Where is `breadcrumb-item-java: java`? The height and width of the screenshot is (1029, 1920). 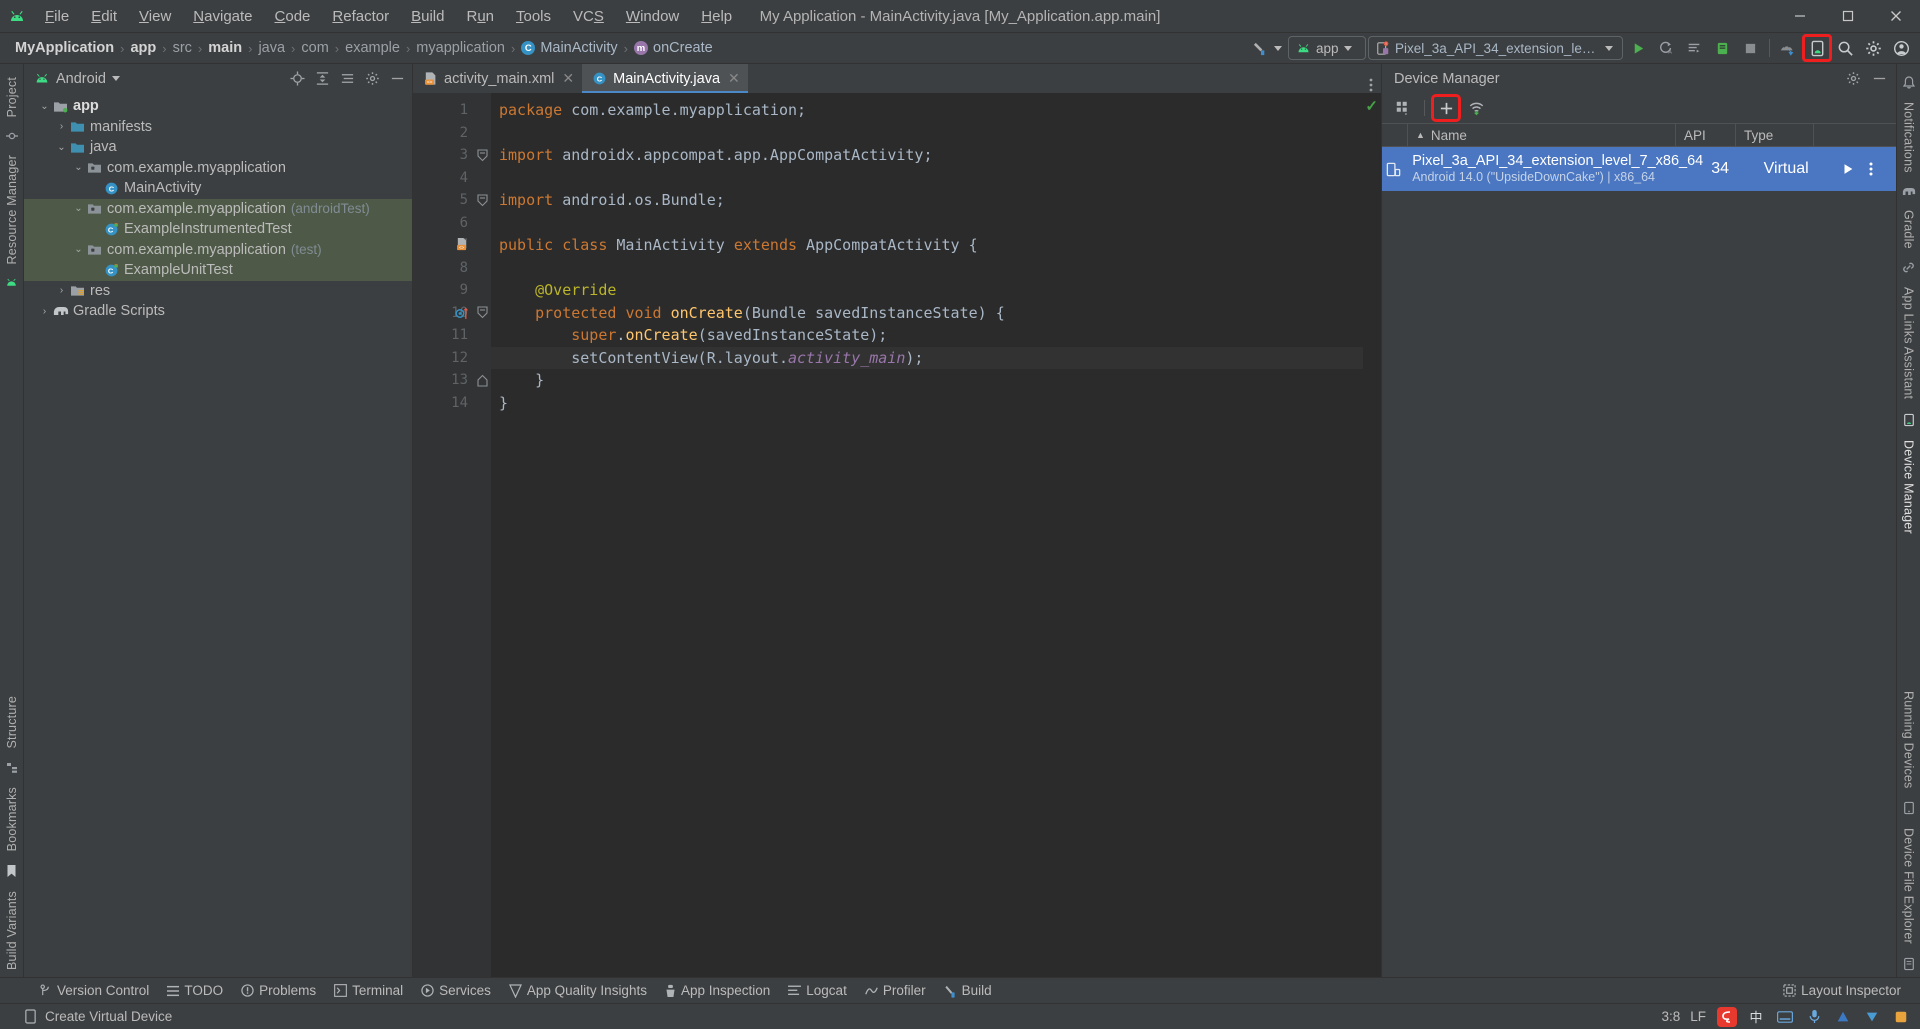
breadcrumb-item-java: java is located at coordinates (271, 48).